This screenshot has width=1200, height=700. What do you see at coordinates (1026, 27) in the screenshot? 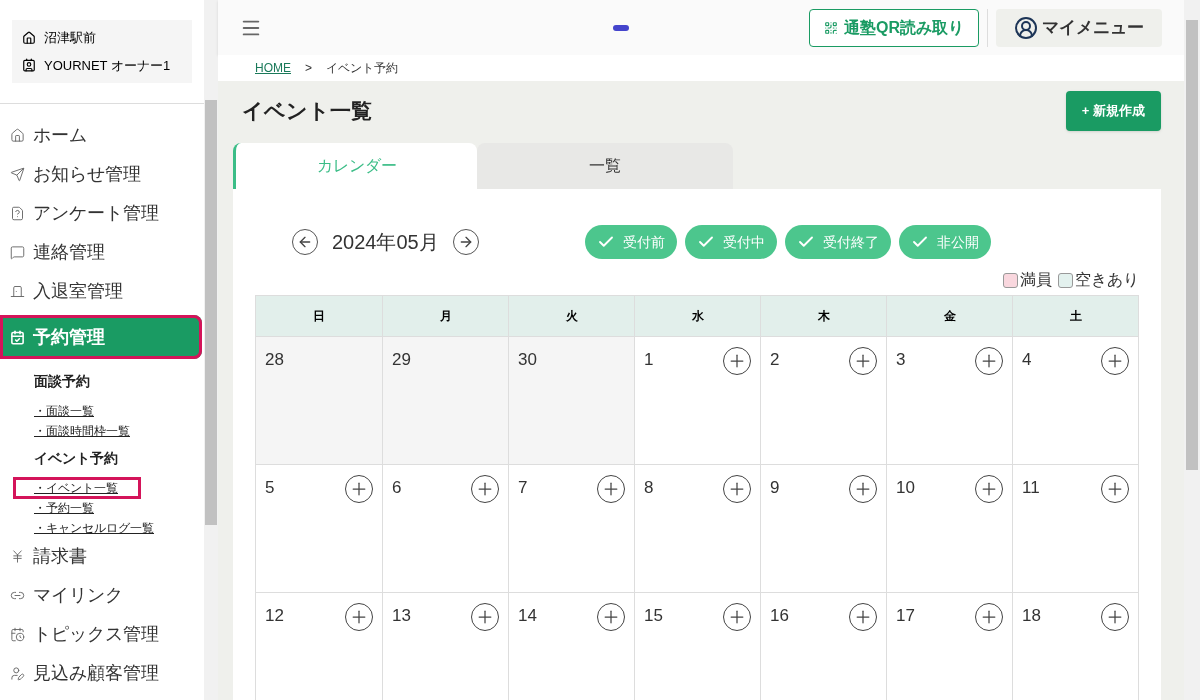
I see `user-icon` at bounding box center [1026, 27].